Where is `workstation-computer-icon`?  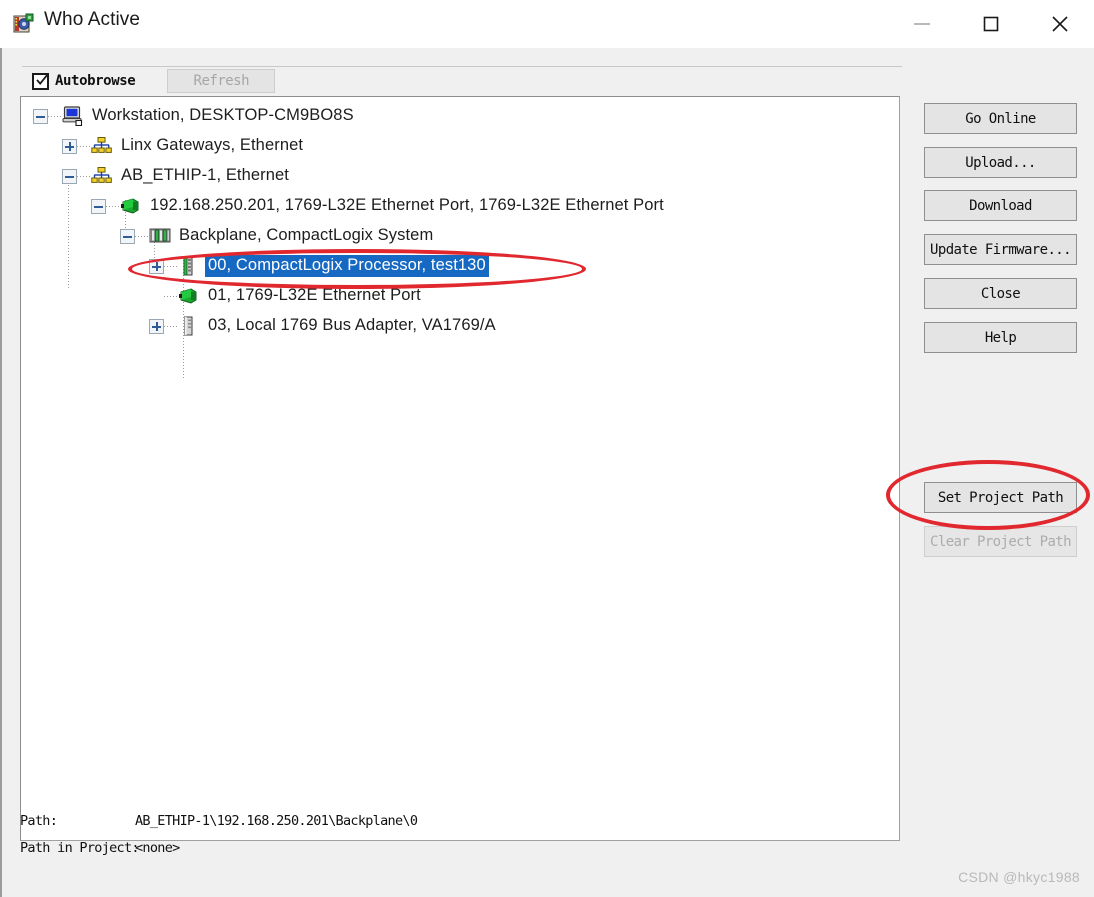
workstation-computer-icon is located at coordinates (73, 116).